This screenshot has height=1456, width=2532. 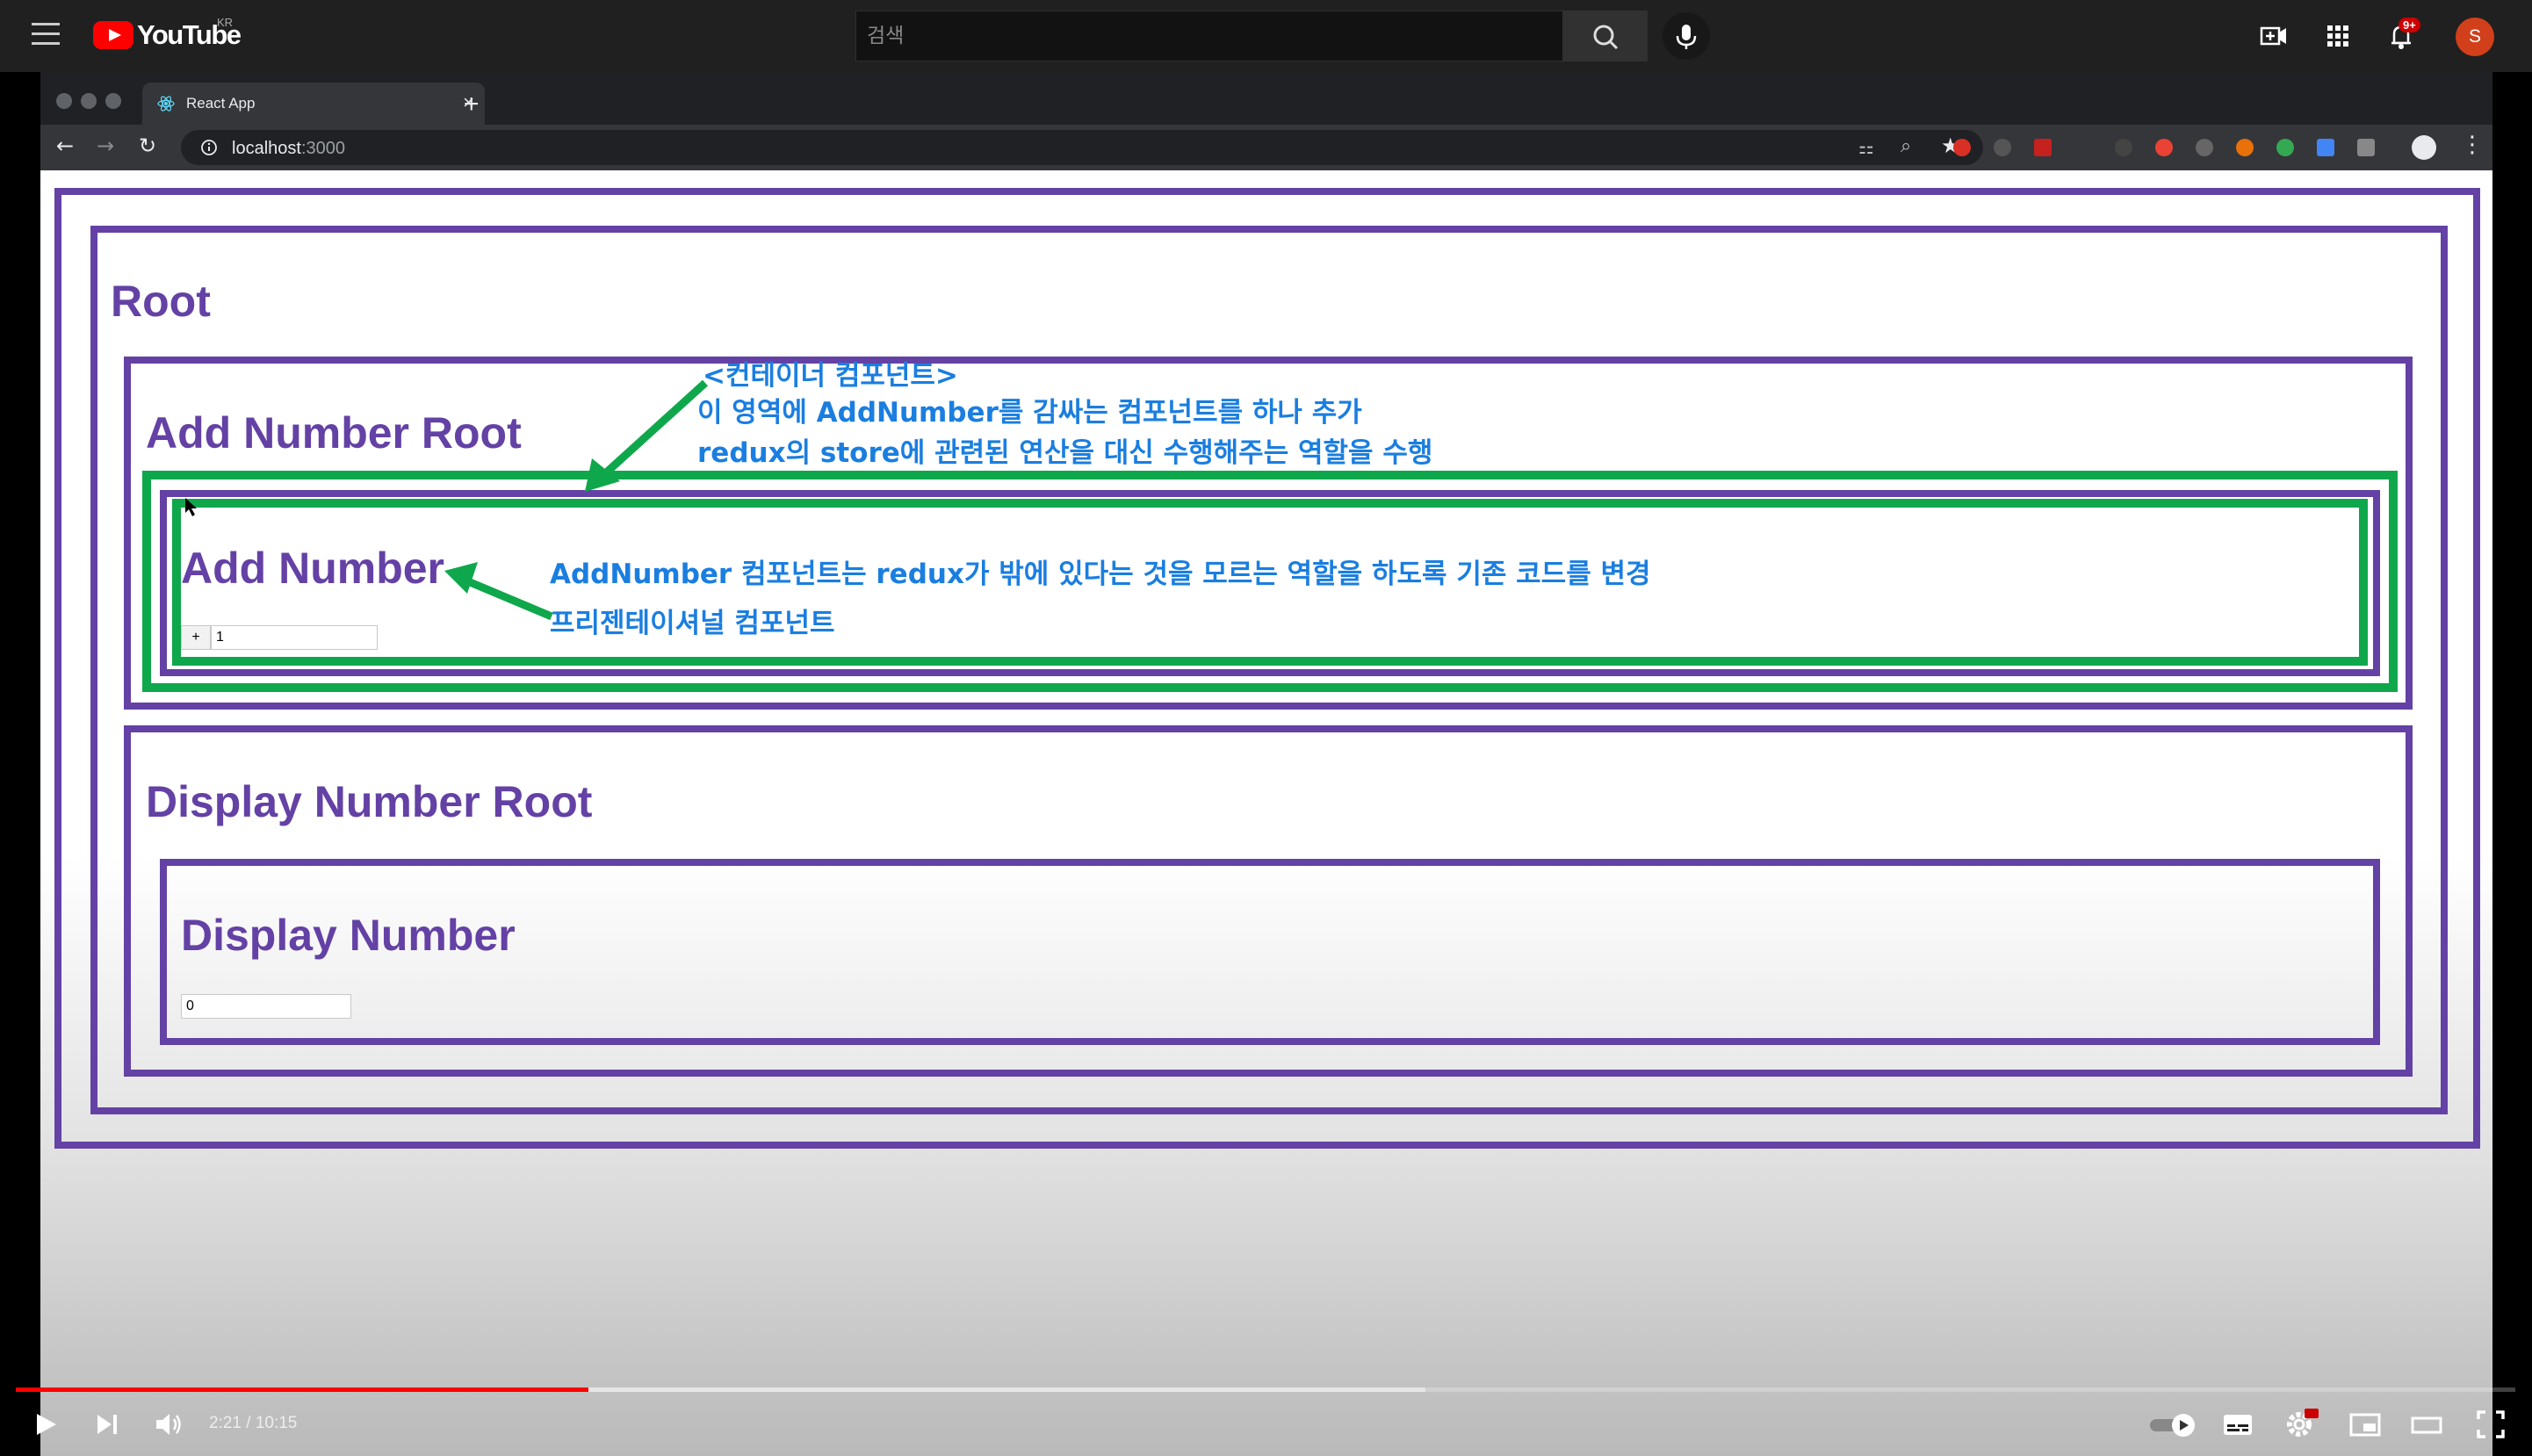 I want to click on play-icon, so click(x=46, y=1424).